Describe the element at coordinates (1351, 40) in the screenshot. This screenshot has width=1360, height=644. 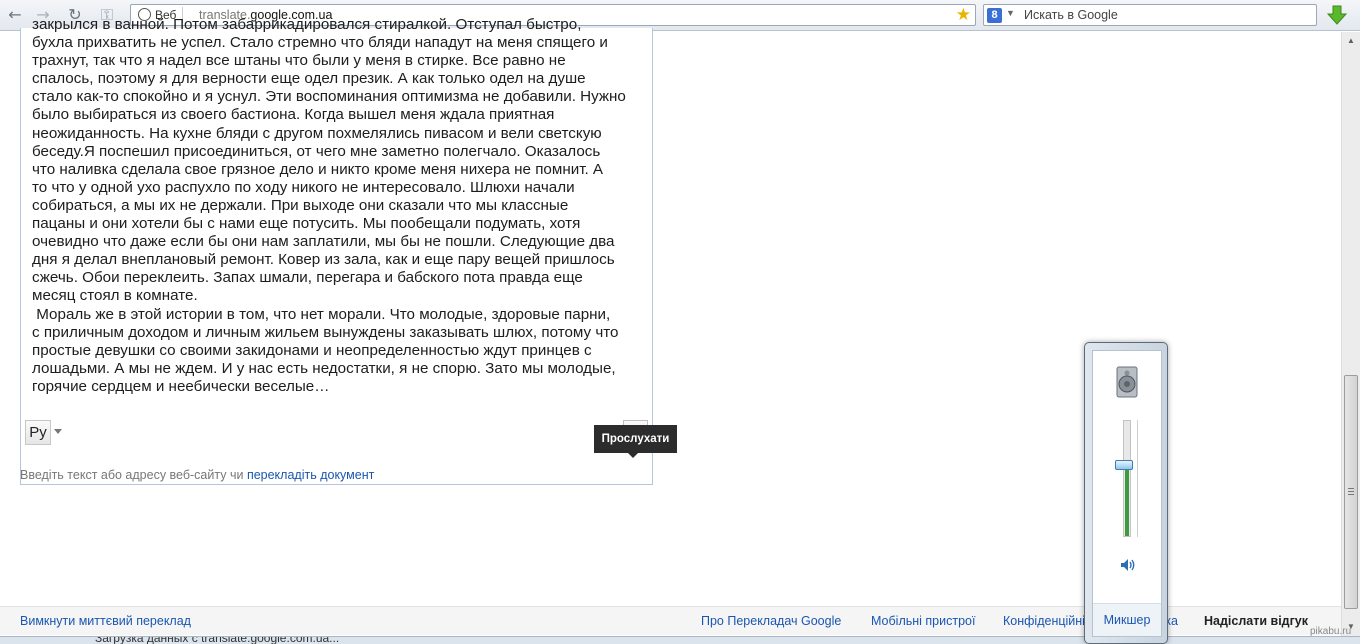
I see `scroll-up-icon: ▲` at that location.